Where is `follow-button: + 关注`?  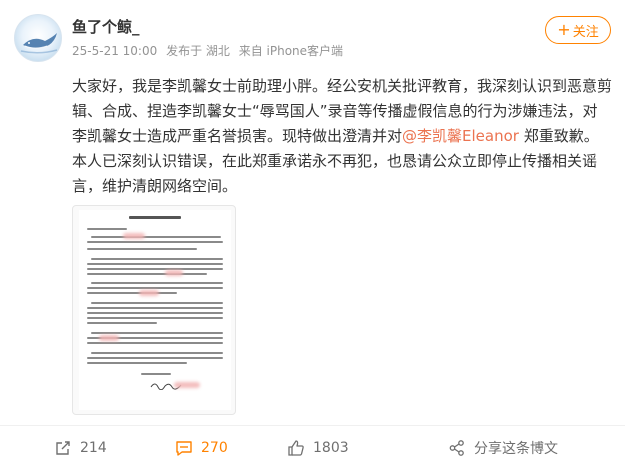 follow-button: + 关注 is located at coordinates (578, 30).